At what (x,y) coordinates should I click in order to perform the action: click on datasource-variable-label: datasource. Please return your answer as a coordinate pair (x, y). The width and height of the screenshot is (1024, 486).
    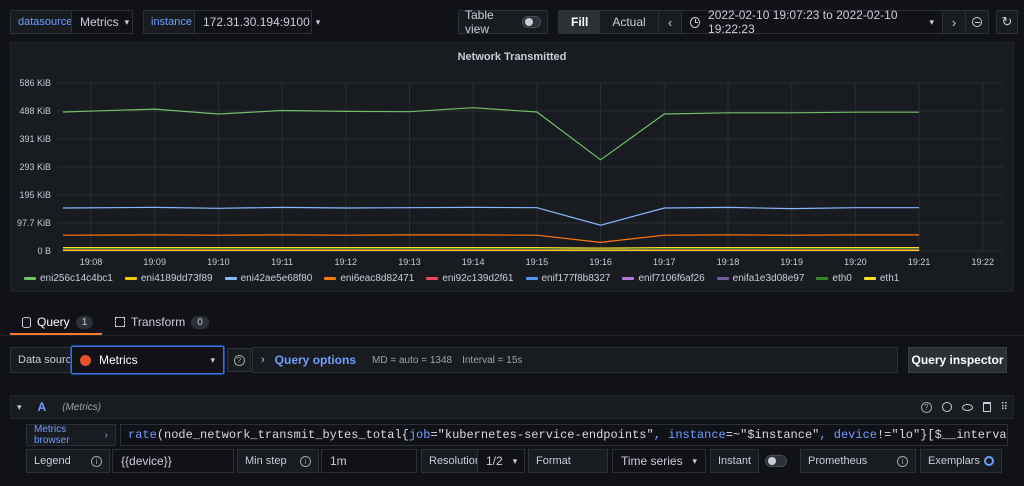
    Looking at the image, I should click on (45, 22).